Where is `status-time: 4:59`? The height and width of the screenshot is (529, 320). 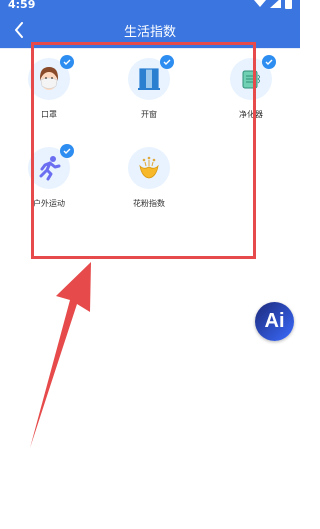 status-time: 4:59 is located at coordinates (22, 5).